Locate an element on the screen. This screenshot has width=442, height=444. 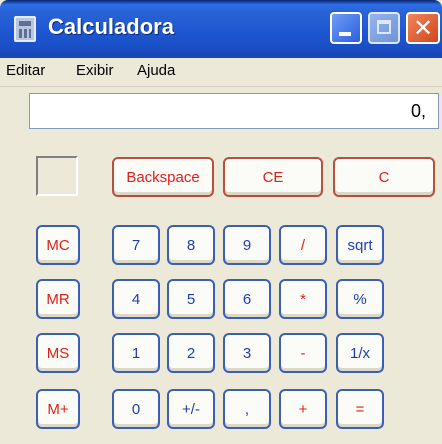
minimize-icon is located at coordinates (345, 34).